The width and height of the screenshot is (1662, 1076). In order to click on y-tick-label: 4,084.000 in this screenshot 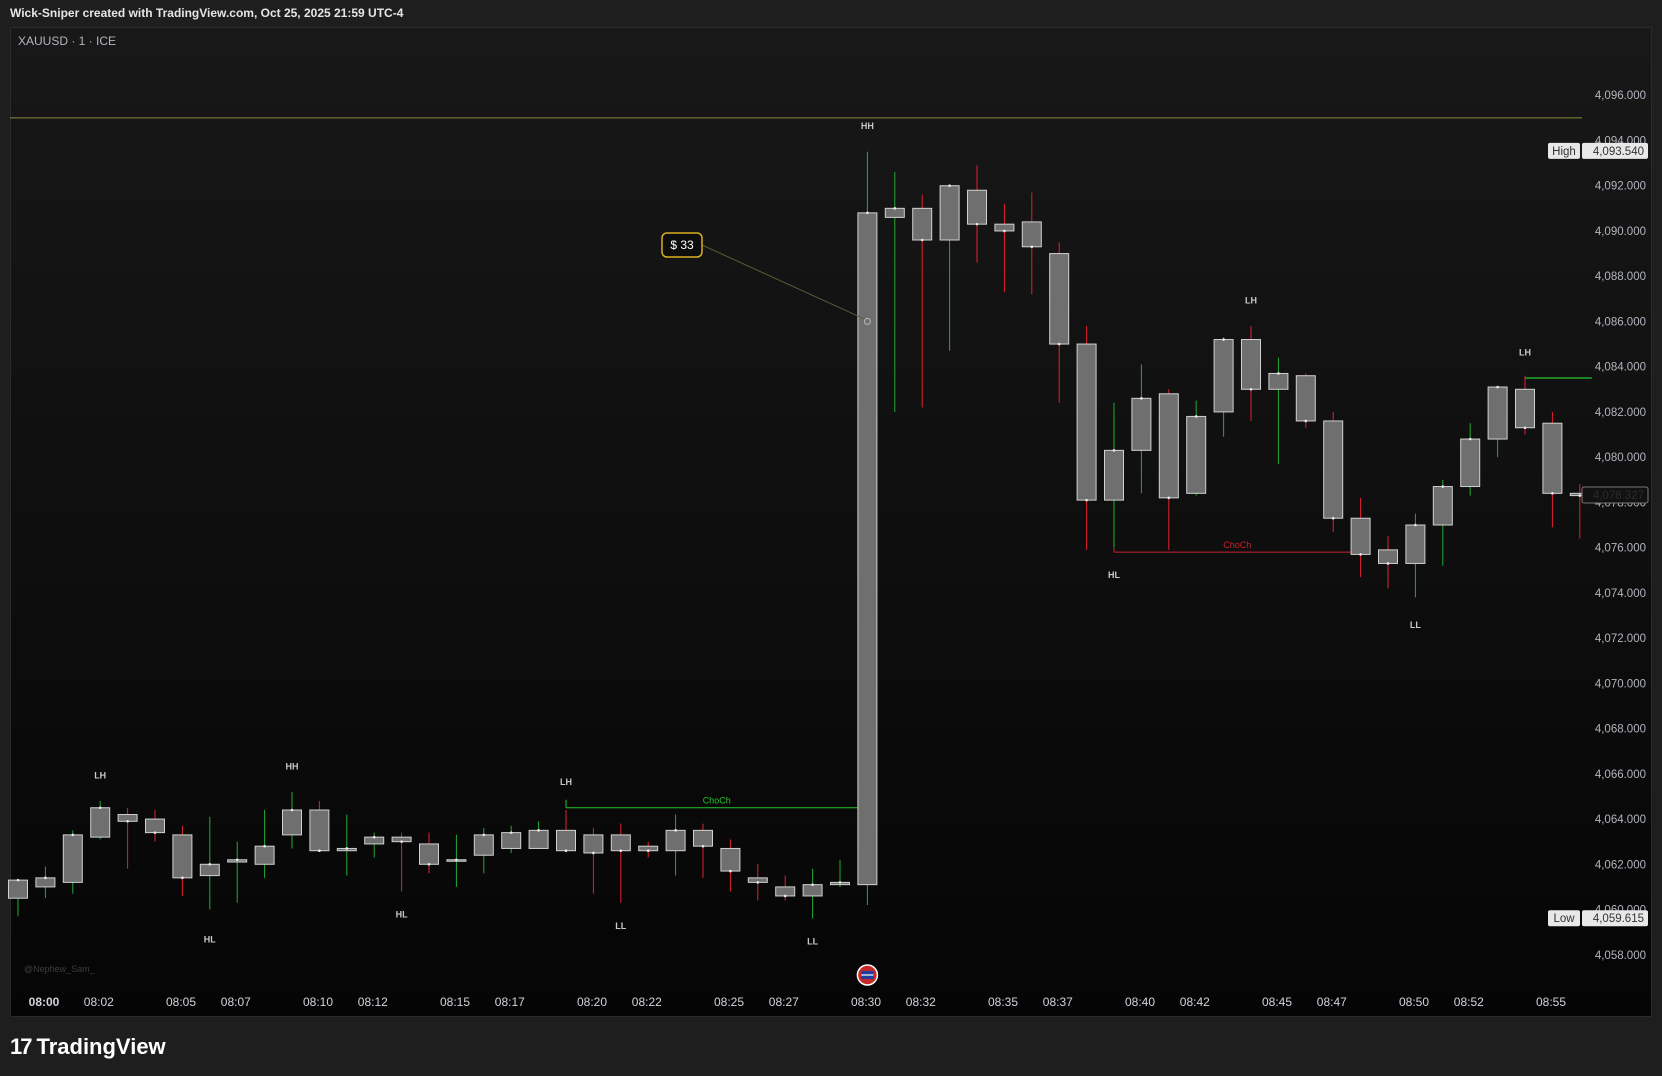, I will do `click(1620, 368)`.